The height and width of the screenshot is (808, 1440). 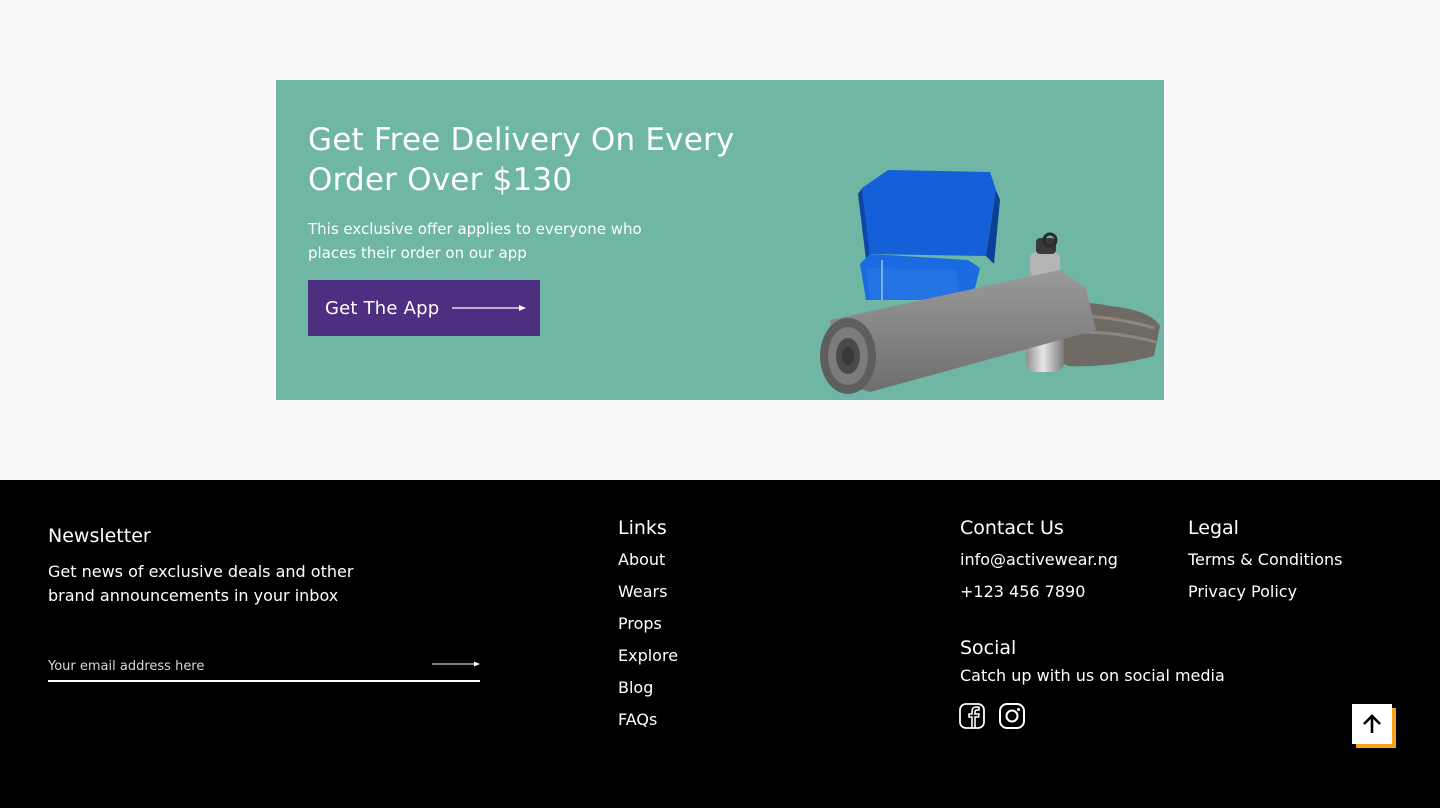 What do you see at coordinates (1012, 528) in the screenshot?
I see `contact-heading: Contact Us` at bounding box center [1012, 528].